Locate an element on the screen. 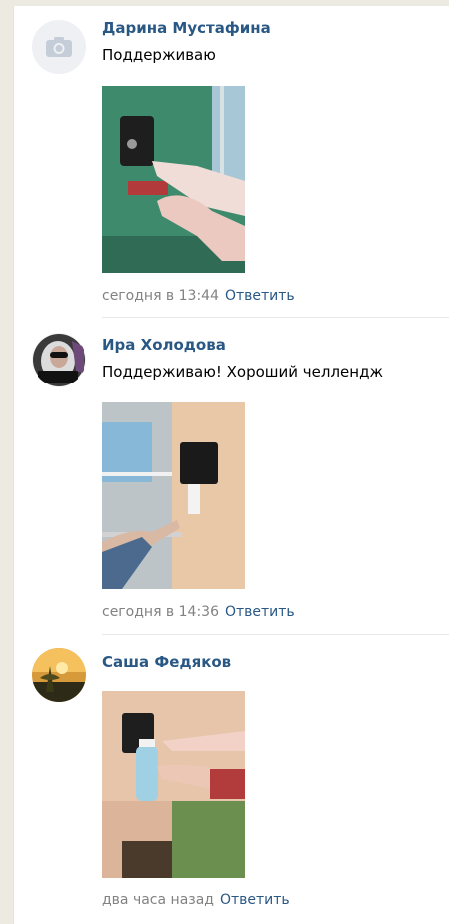 The height and width of the screenshot is (924, 449). comment-author: Дарина Мустафина is located at coordinates (186, 28).